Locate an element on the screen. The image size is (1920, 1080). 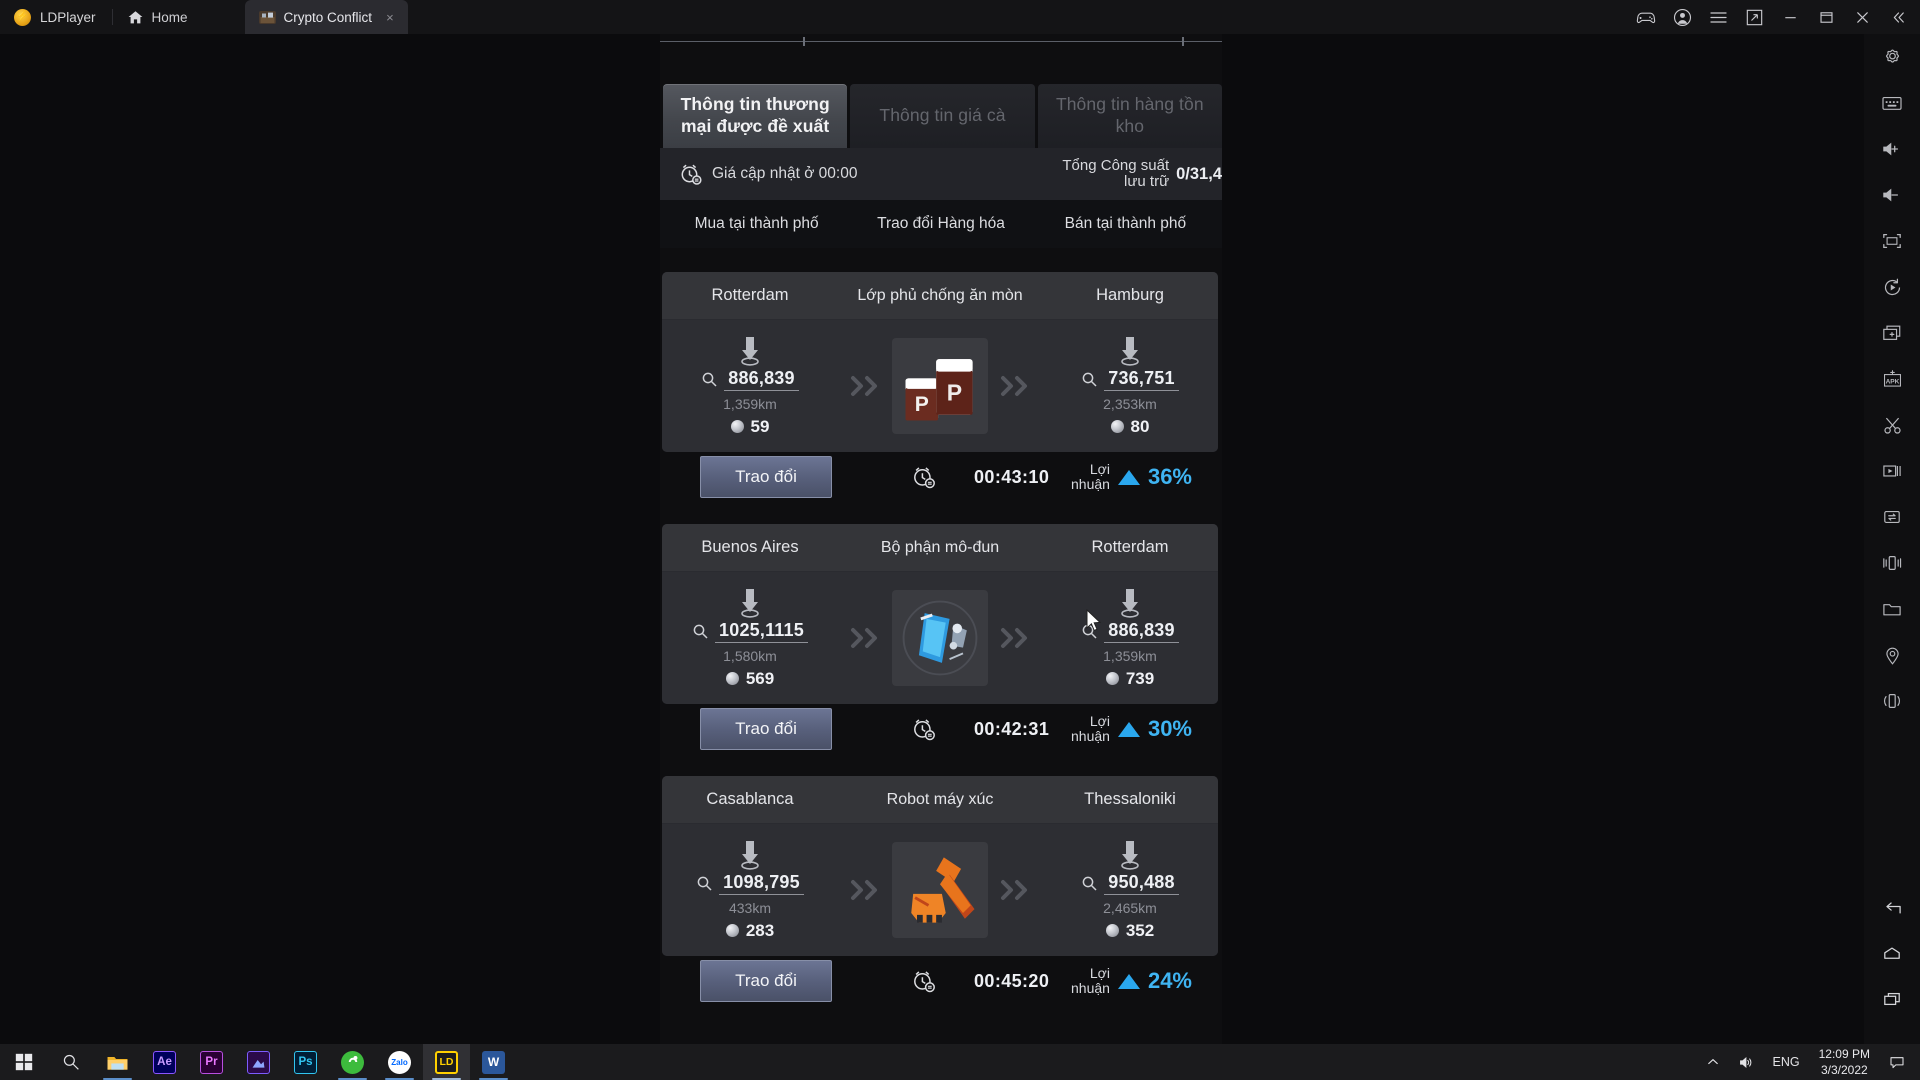
sync-operation-icon is located at coordinates (1892, 517).